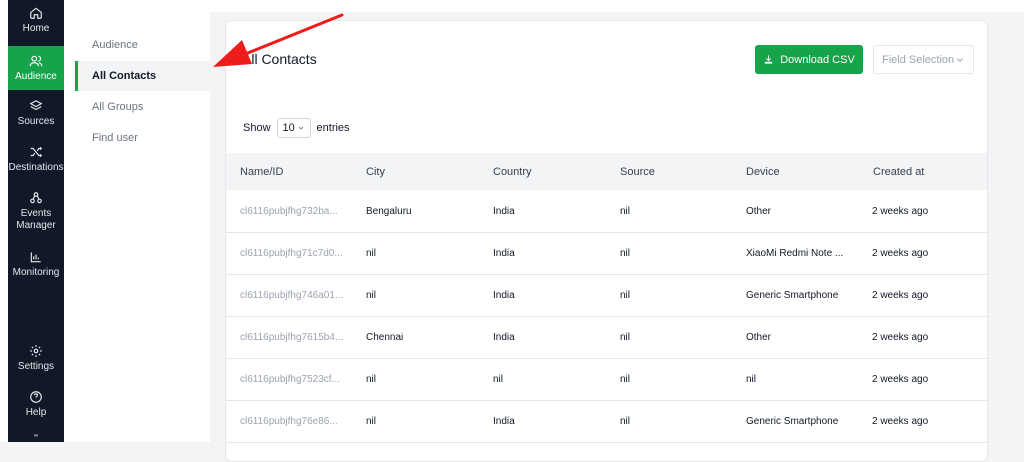 This screenshot has height=462, width=1024. Describe the element at coordinates (617, 6) in the screenshot. I see `top-bar` at that location.